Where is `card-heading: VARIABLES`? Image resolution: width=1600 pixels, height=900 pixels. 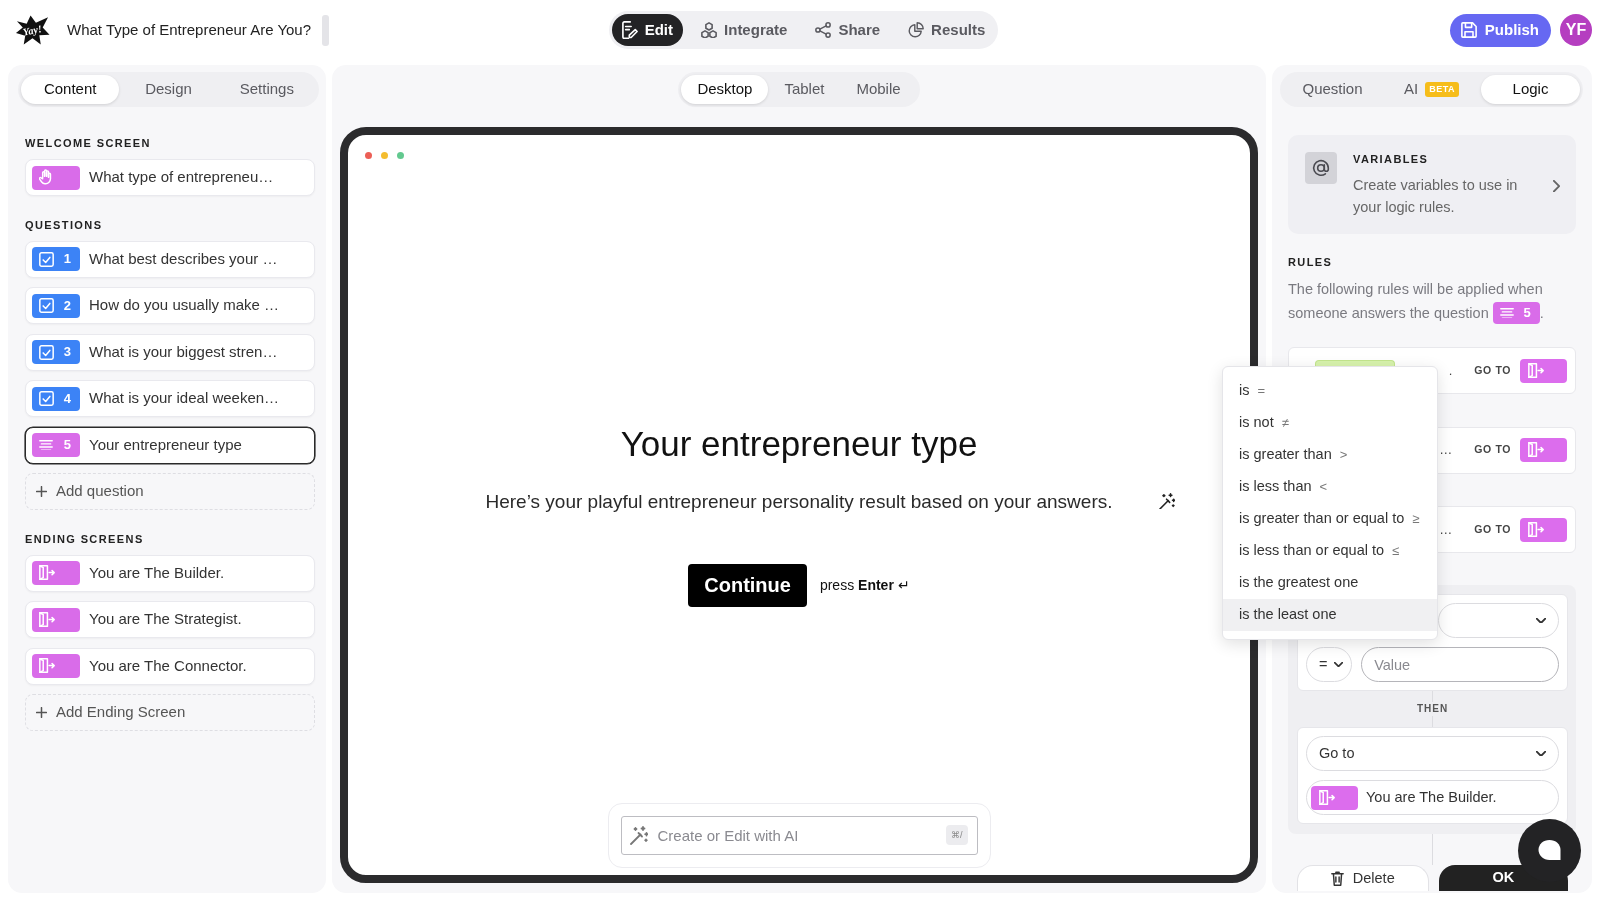
card-heading: VARIABLES is located at coordinates (1391, 159).